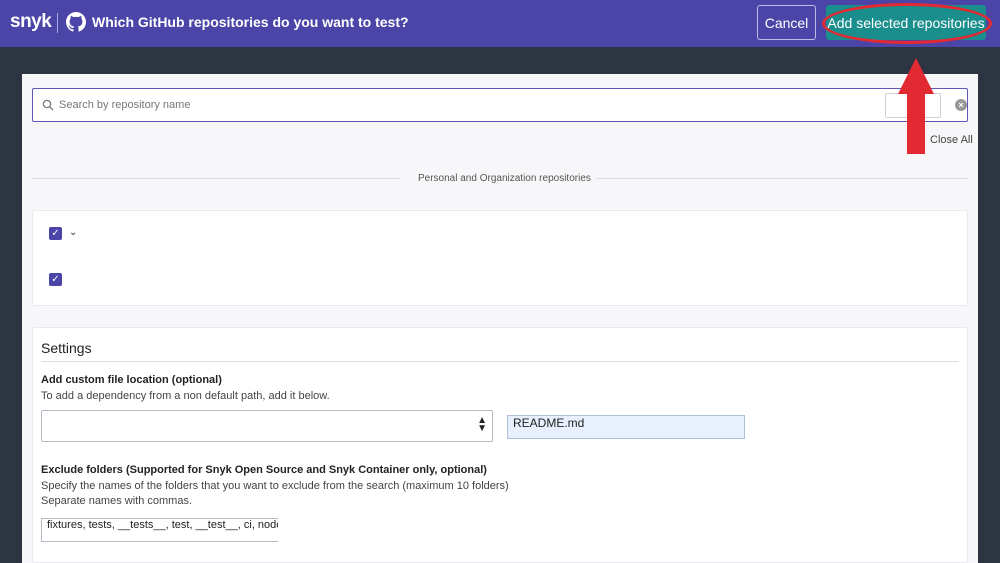  What do you see at coordinates (131, 380) in the screenshot?
I see `custom-location-label: Add custom file location (optional)` at bounding box center [131, 380].